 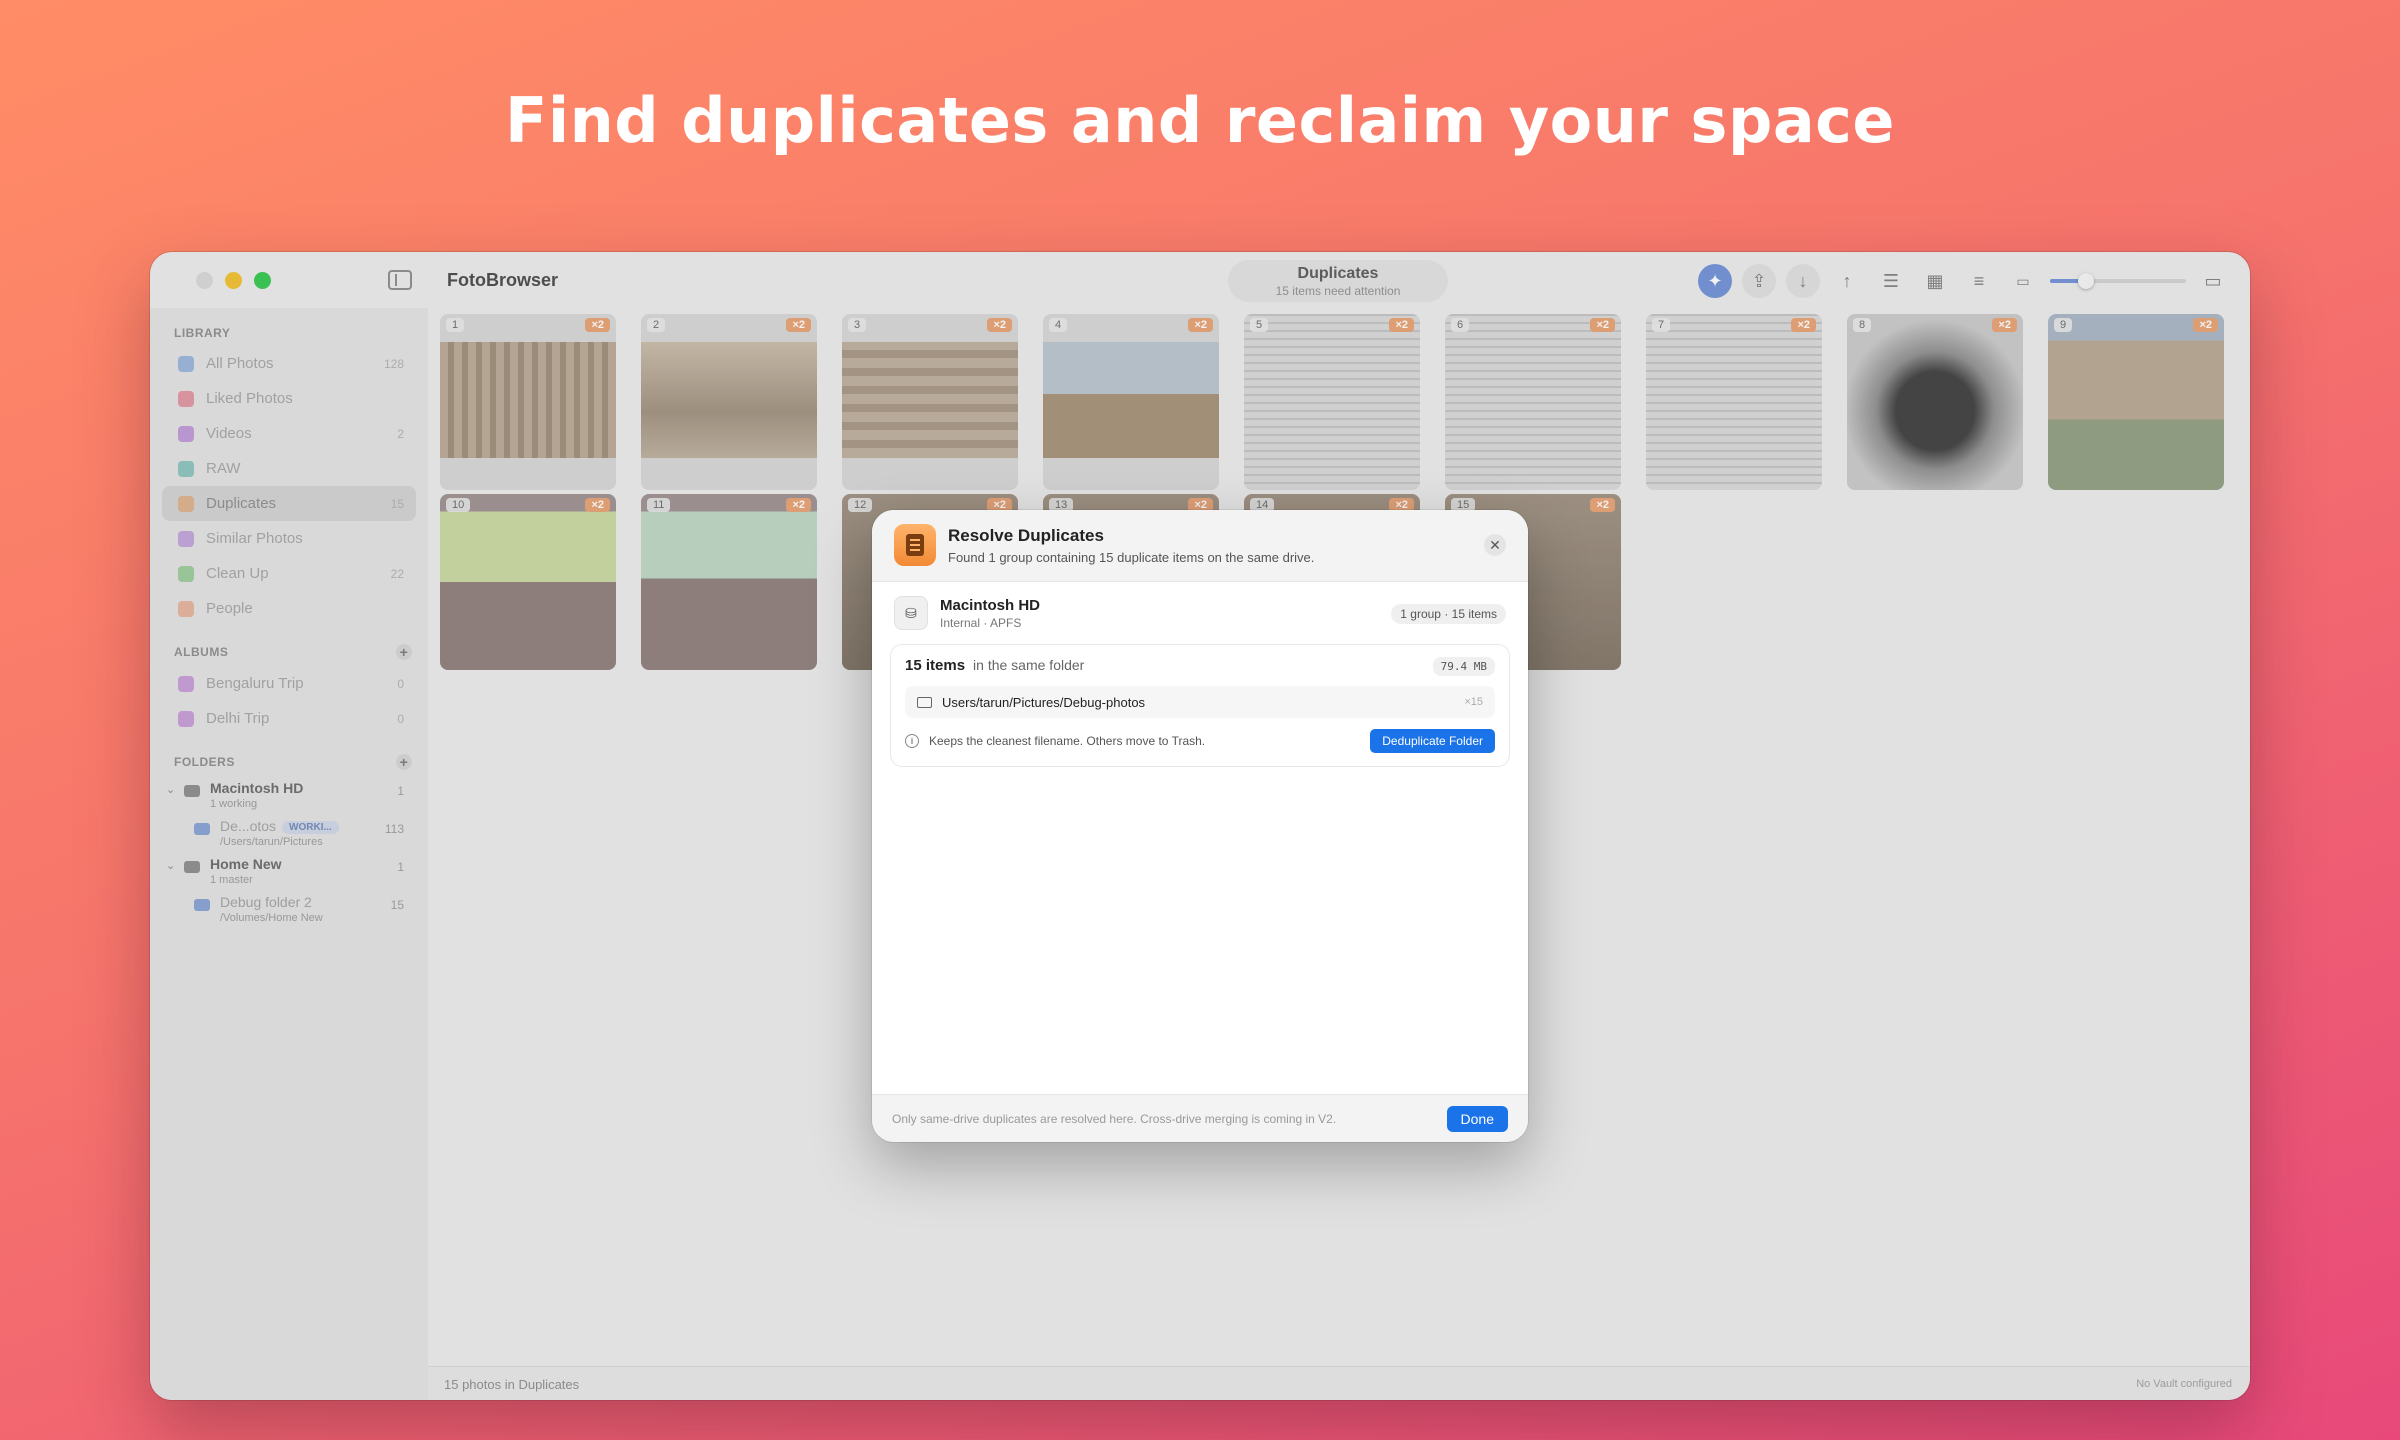 What do you see at coordinates (1473, 702) in the screenshot?
I see `path-count: ×15` at bounding box center [1473, 702].